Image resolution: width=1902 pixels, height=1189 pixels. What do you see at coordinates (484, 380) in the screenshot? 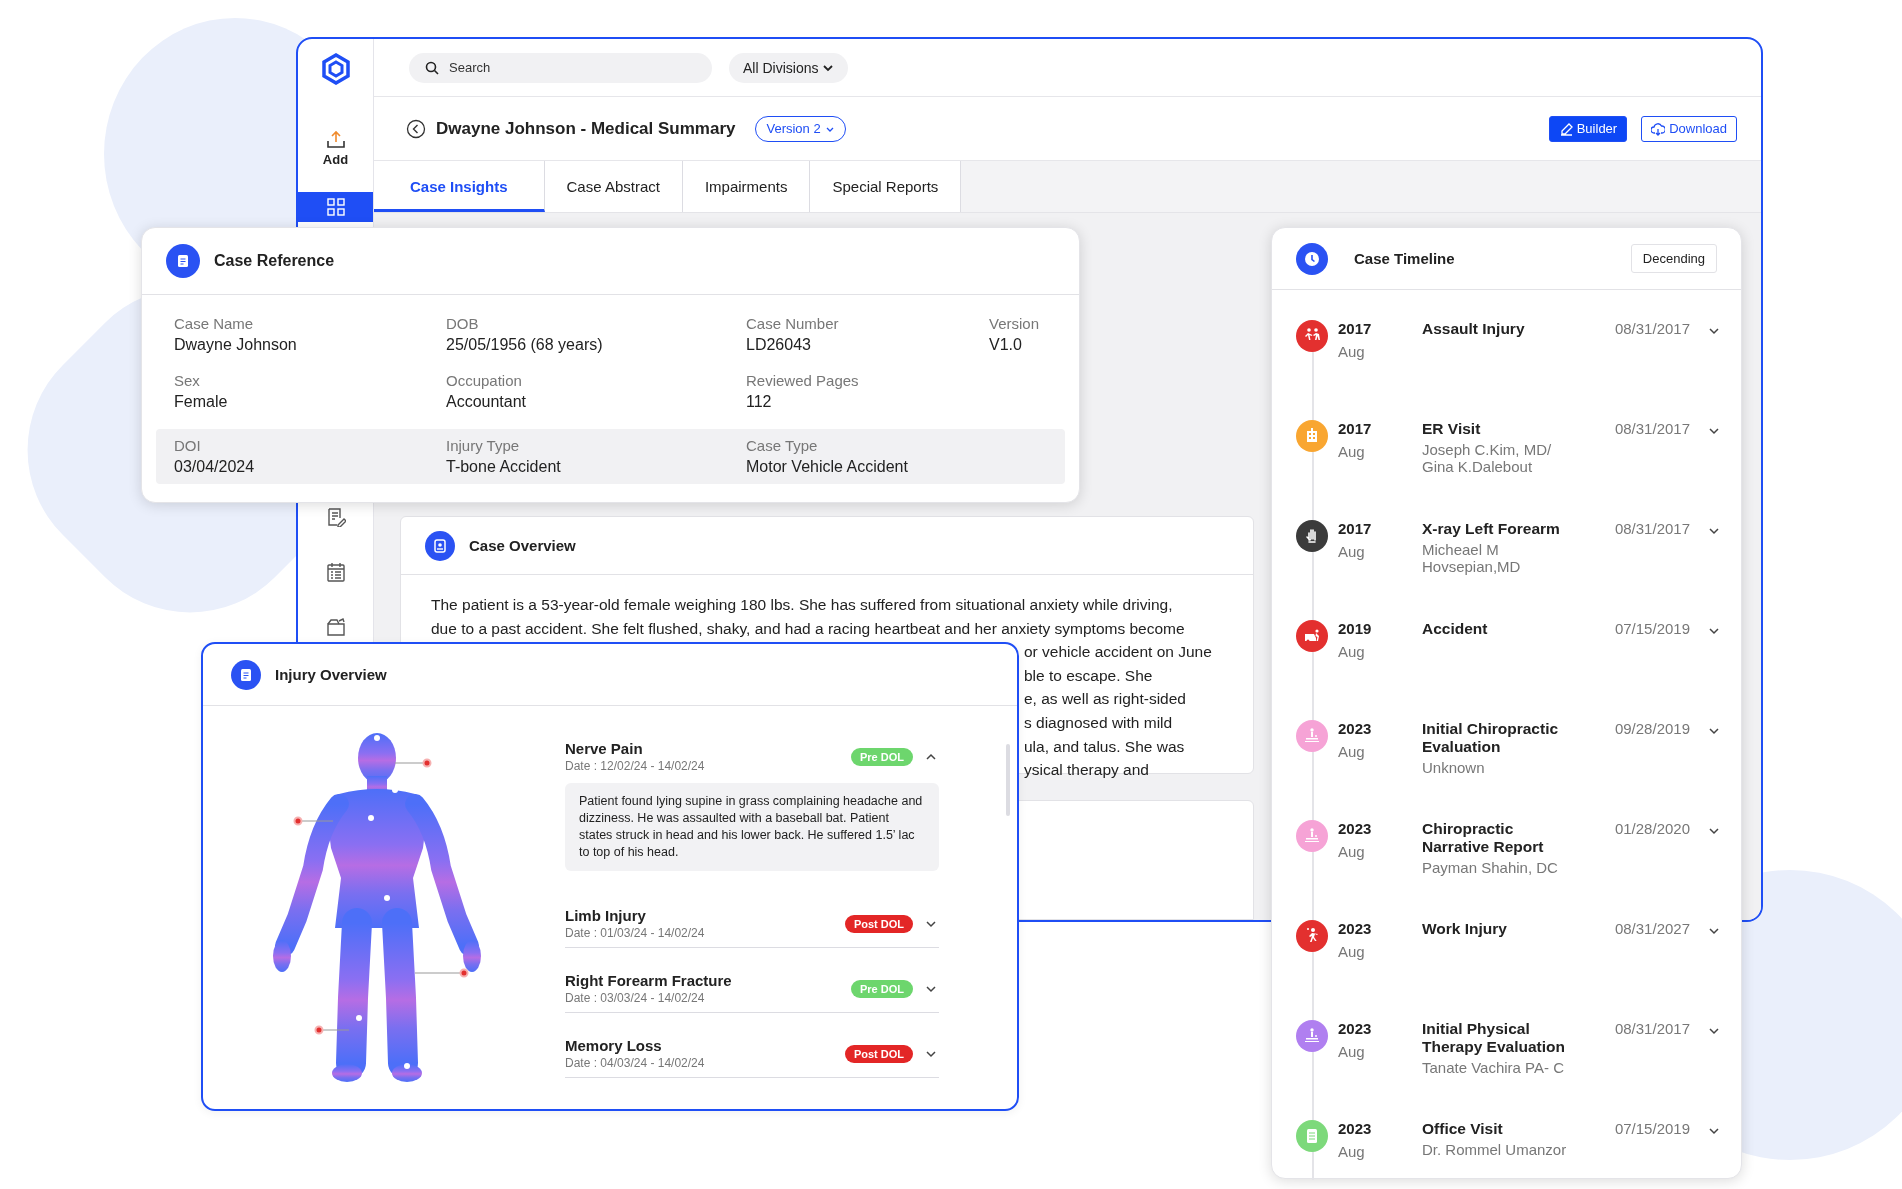
I see `field-label: Occupation` at bounding box center [484, 380].